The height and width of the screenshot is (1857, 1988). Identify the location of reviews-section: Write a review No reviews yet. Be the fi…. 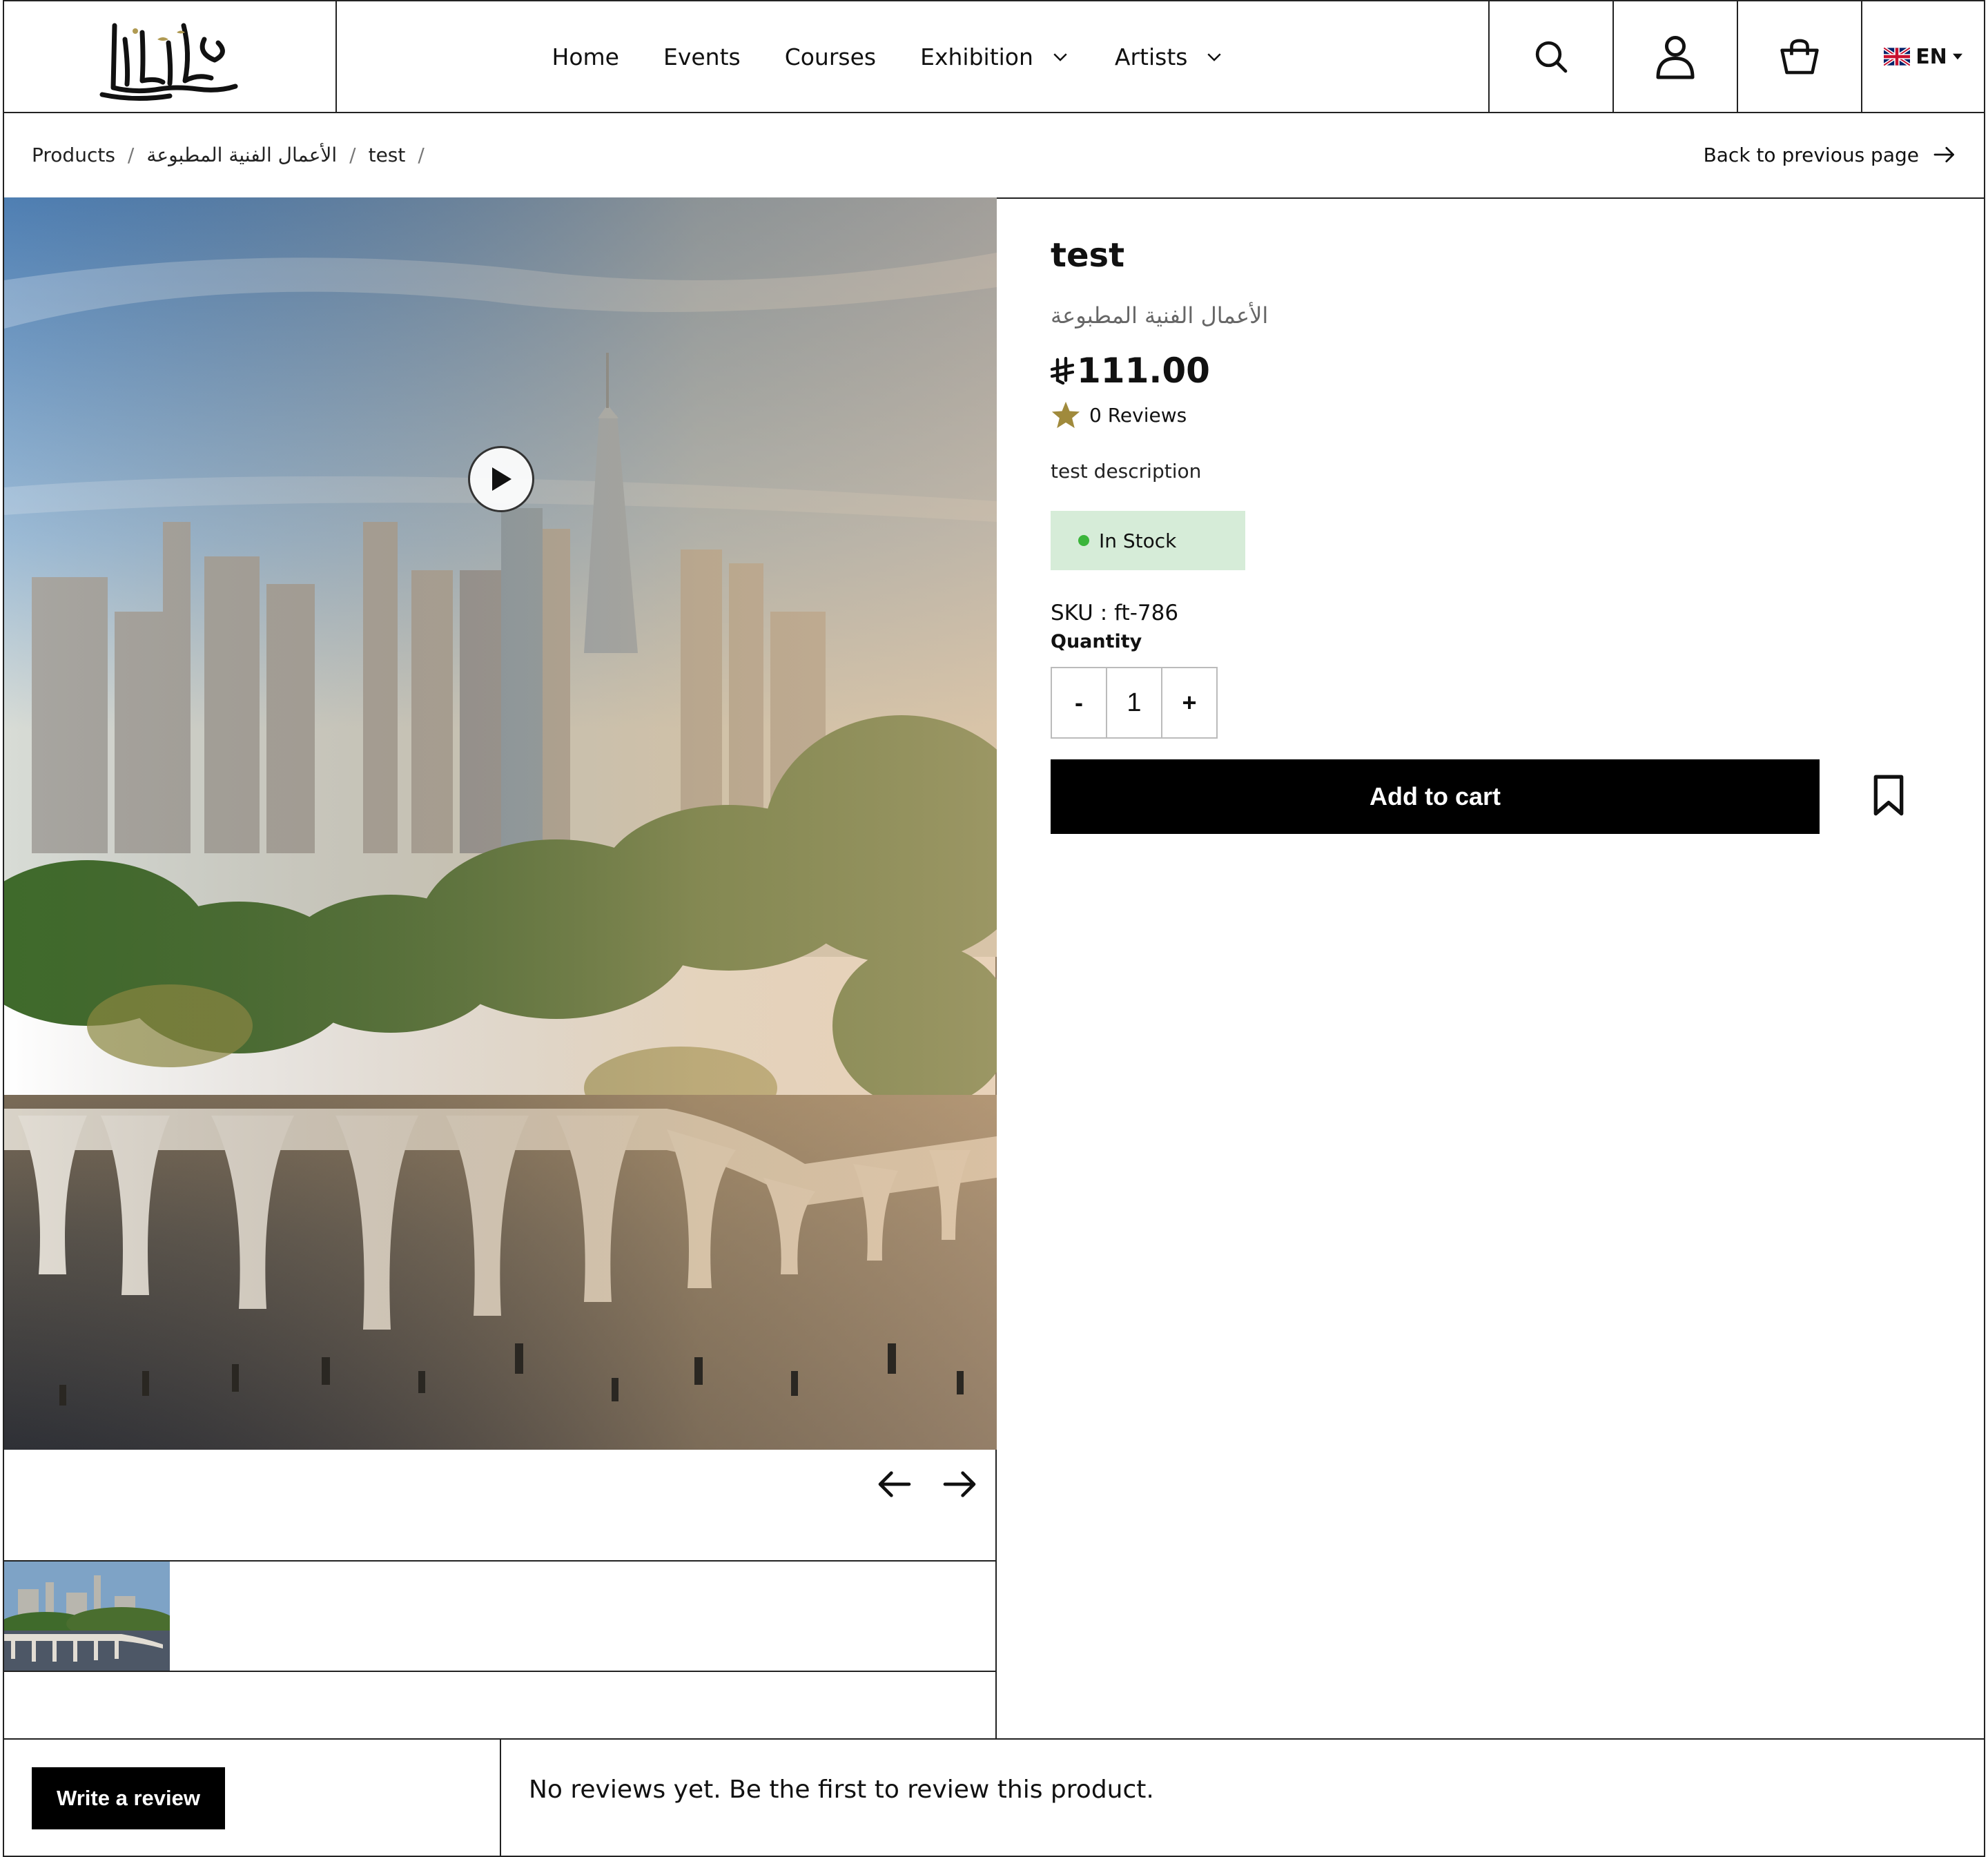
(994, 1797).